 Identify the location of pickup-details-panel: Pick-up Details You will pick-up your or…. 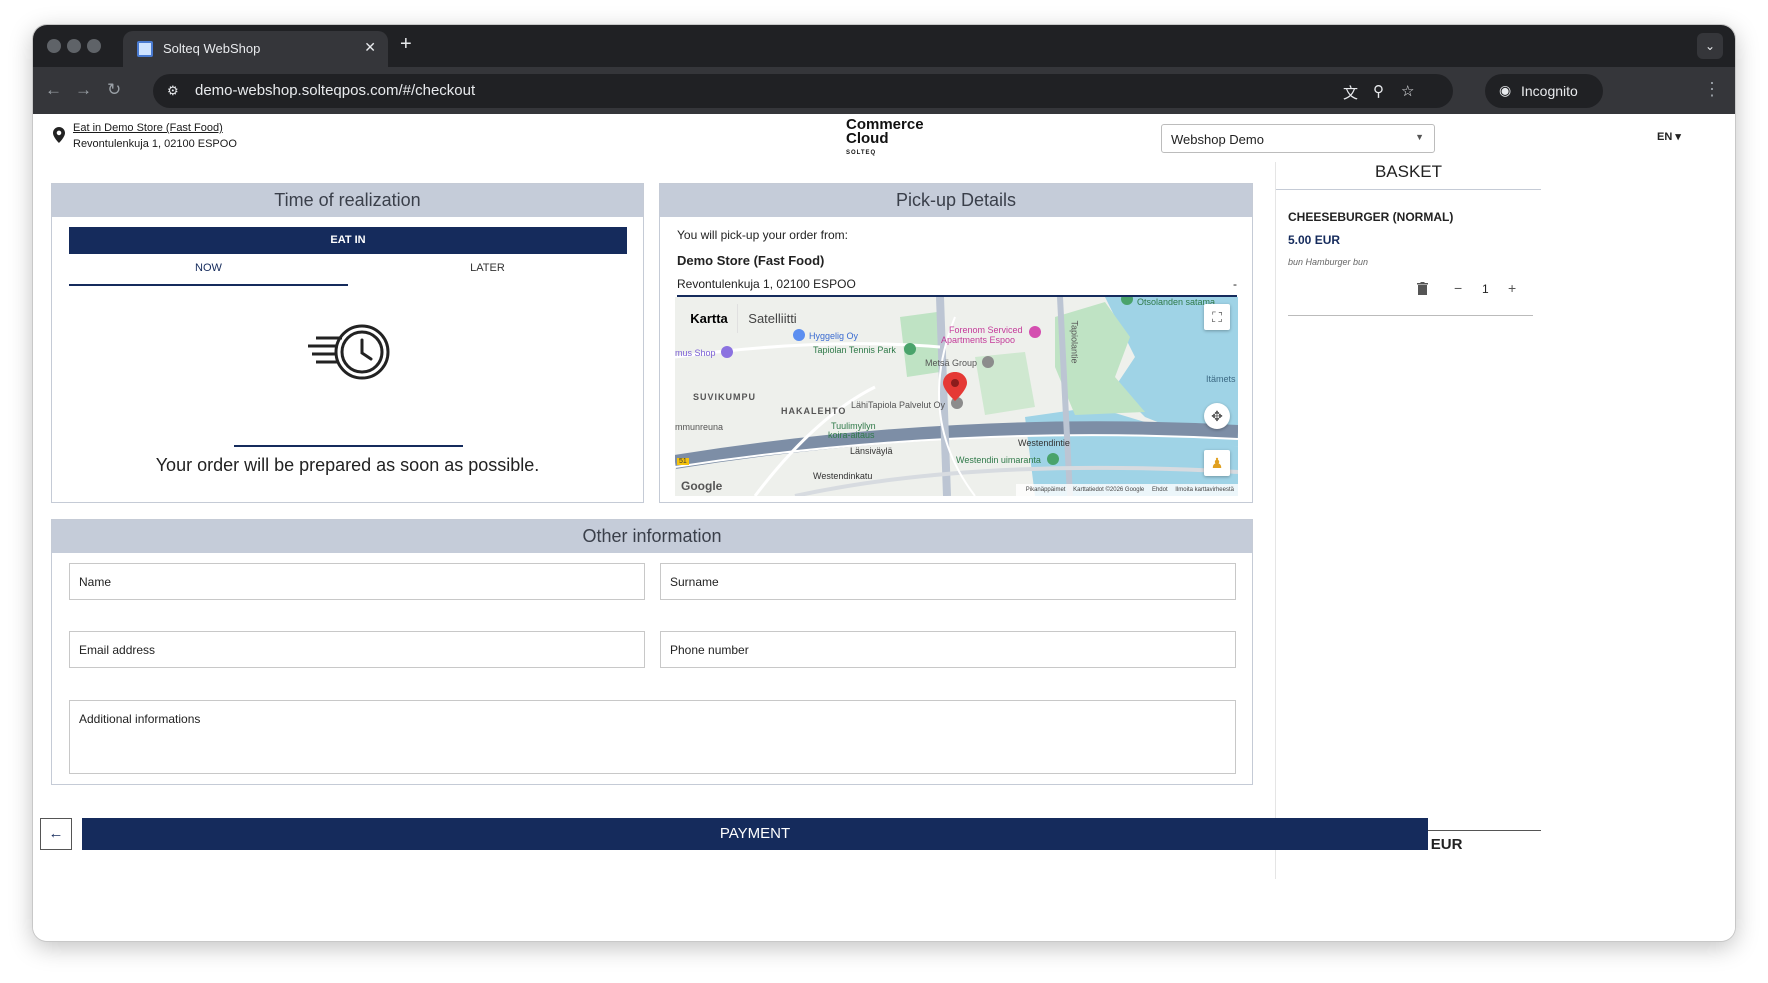
(956, 343).